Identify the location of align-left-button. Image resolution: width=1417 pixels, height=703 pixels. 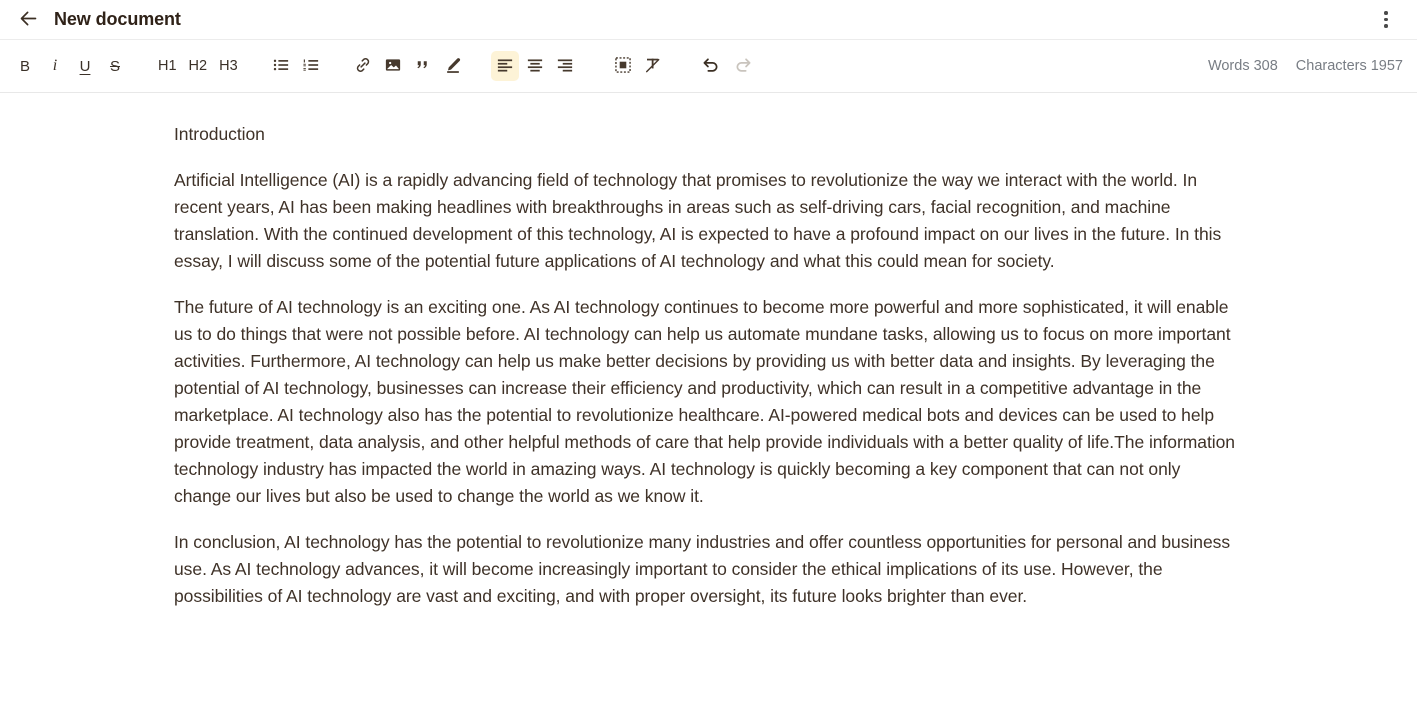
(504, 66).